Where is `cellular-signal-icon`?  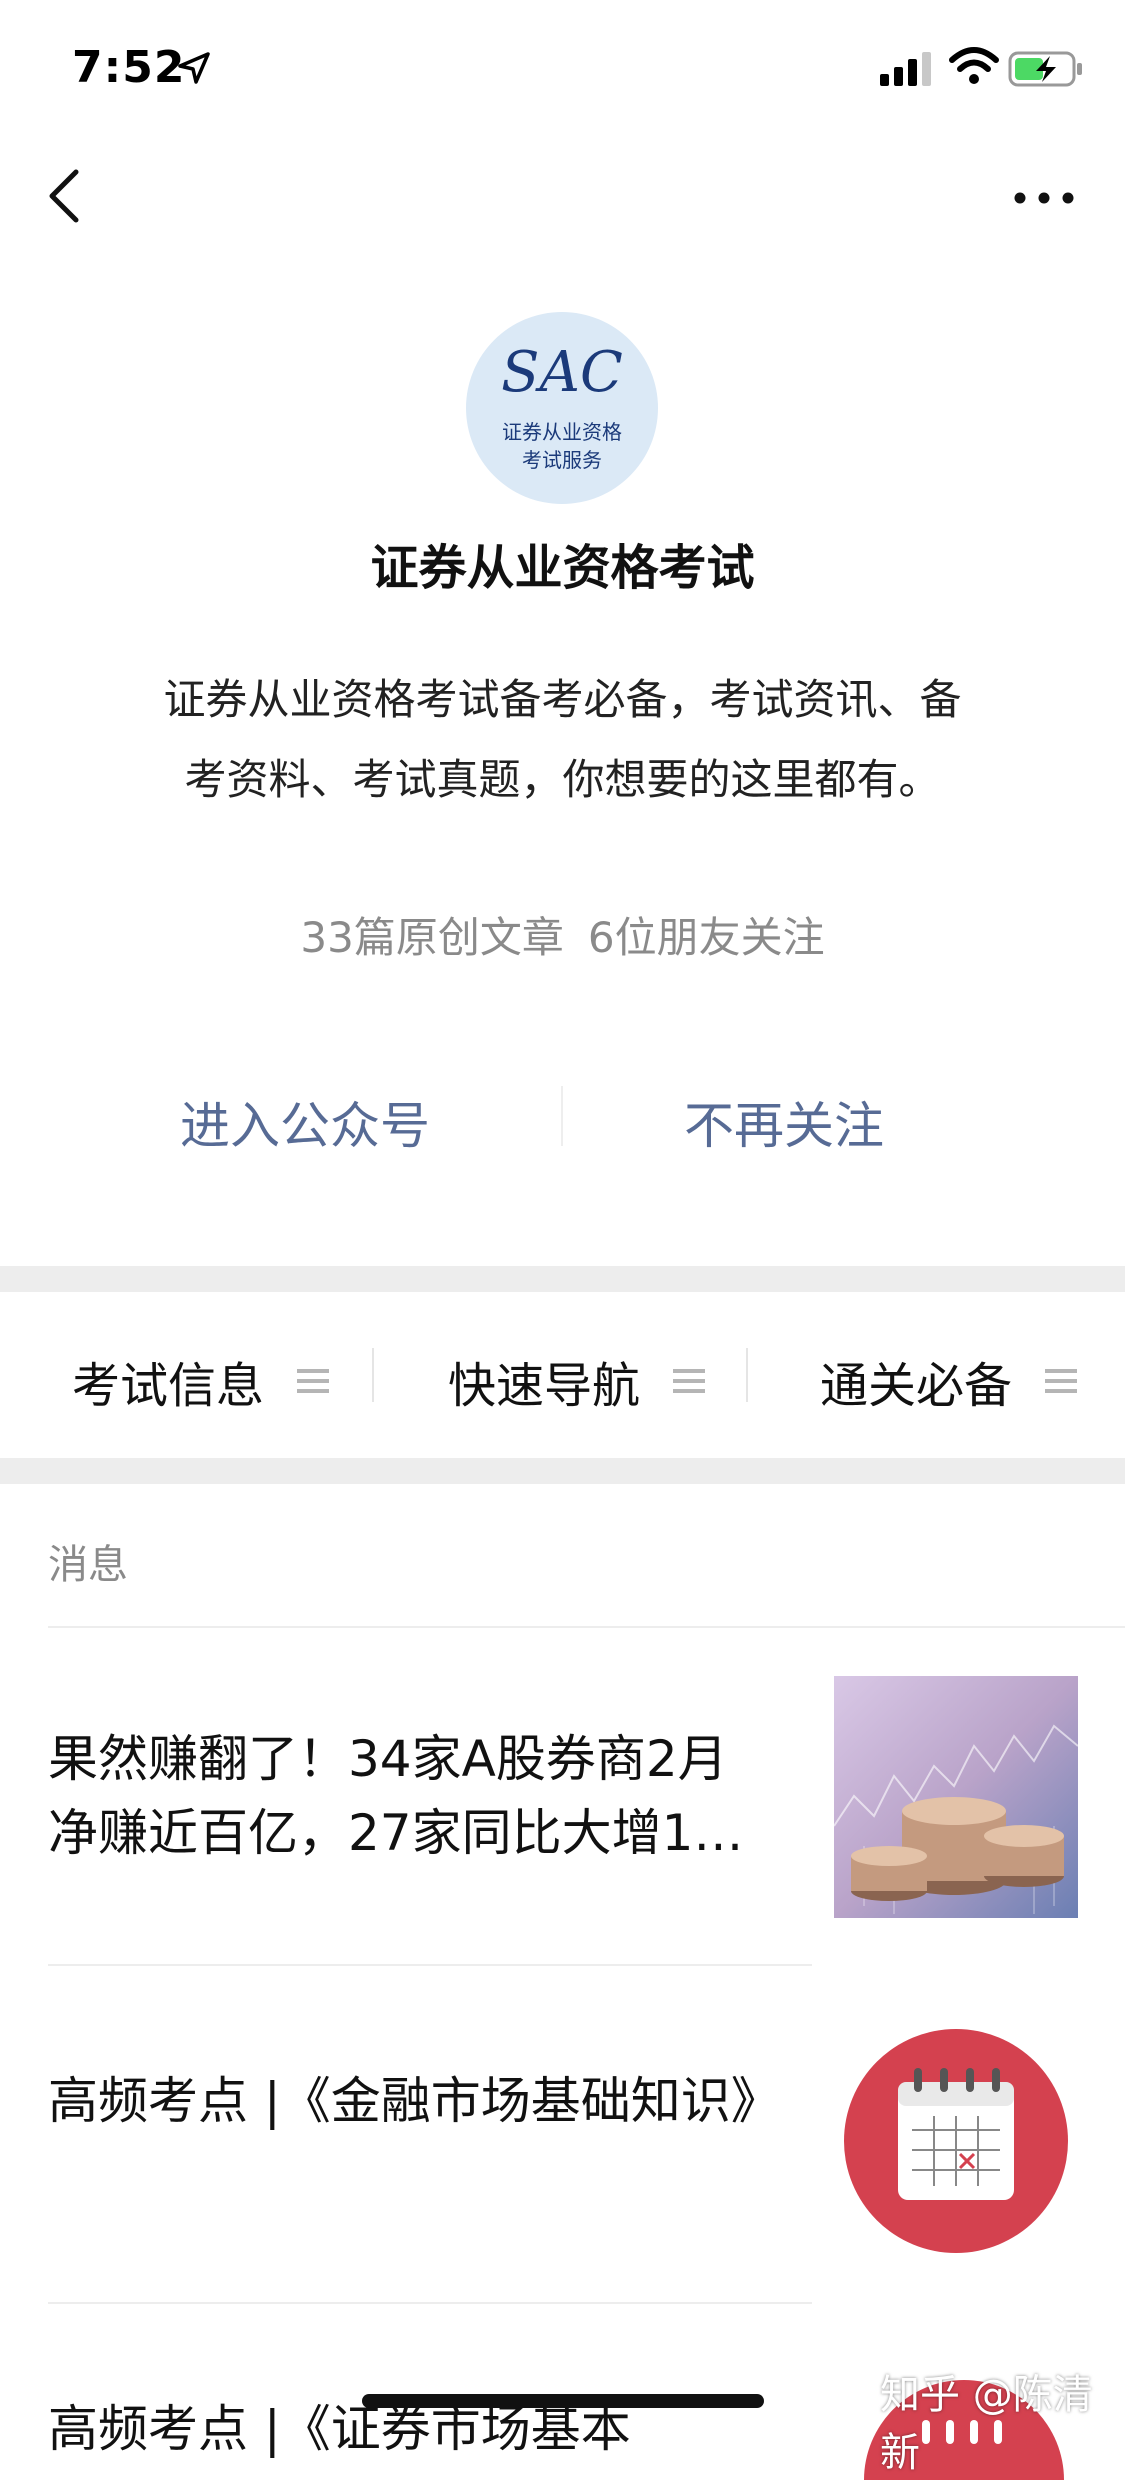 cellular-signal-icon is located at coordinates (905, 69).